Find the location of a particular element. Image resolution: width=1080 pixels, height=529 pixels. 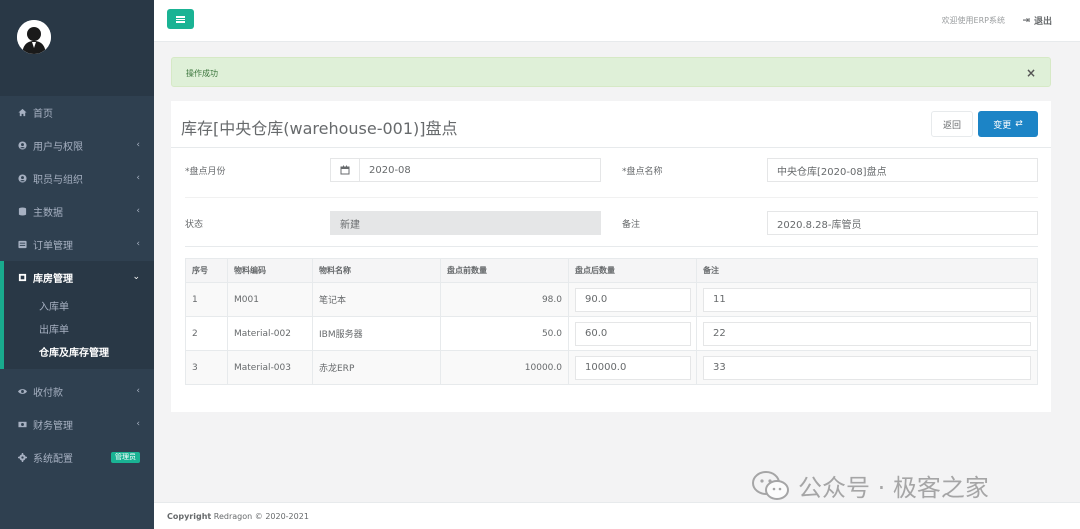

sidebar-item-label: 用户与权限 is located at coordinates (58, 147).